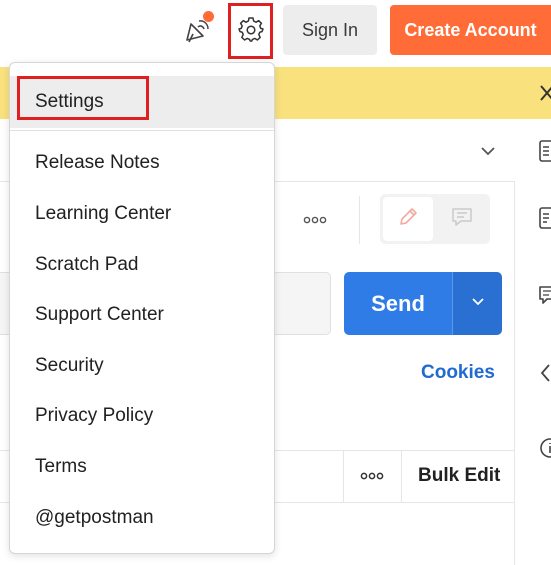  What do you see at coordinates (544, 296) in the screenshot?
I see `comments-icon` at bounding box center [544, 296].